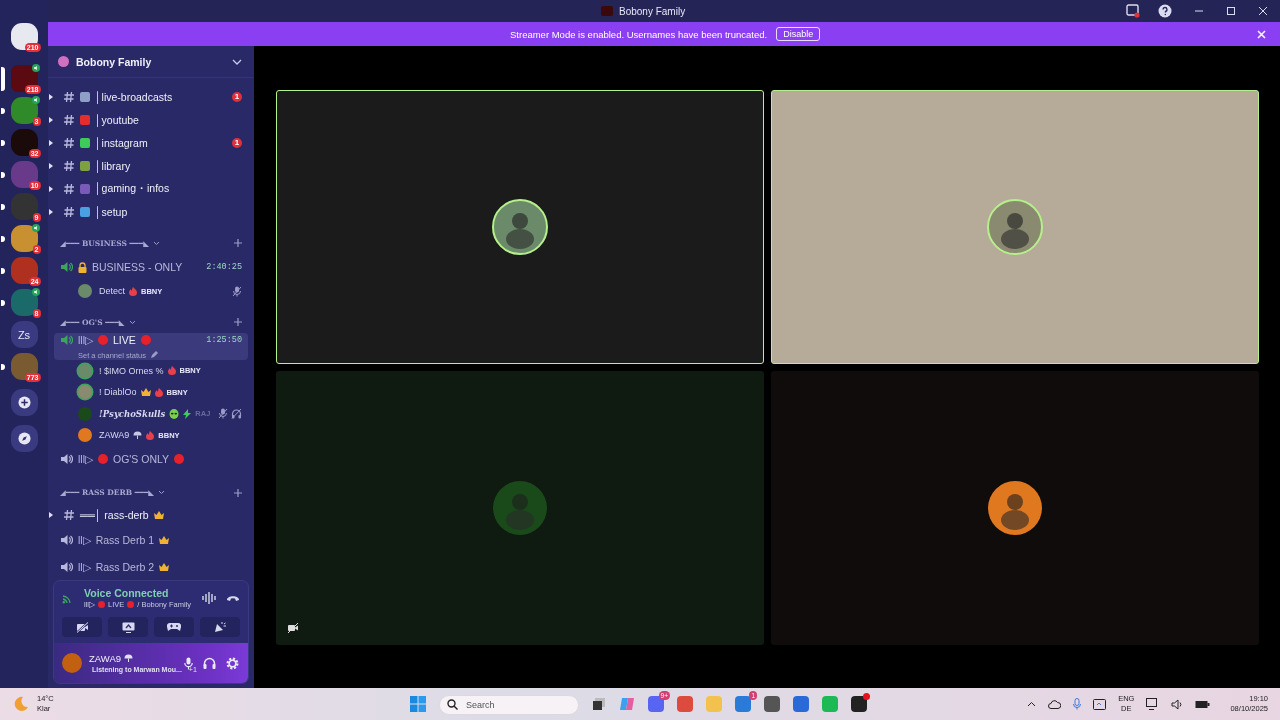  Describe the element at coordinates (209, 598) in the screenshot. I see `waveform-icon` at that location.